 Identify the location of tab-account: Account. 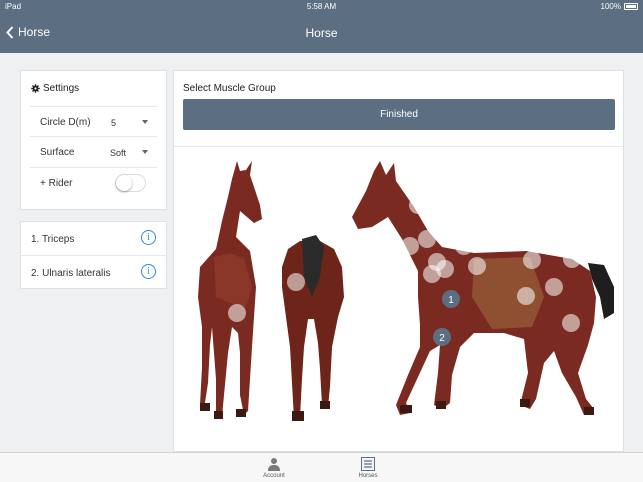
(274, 468).